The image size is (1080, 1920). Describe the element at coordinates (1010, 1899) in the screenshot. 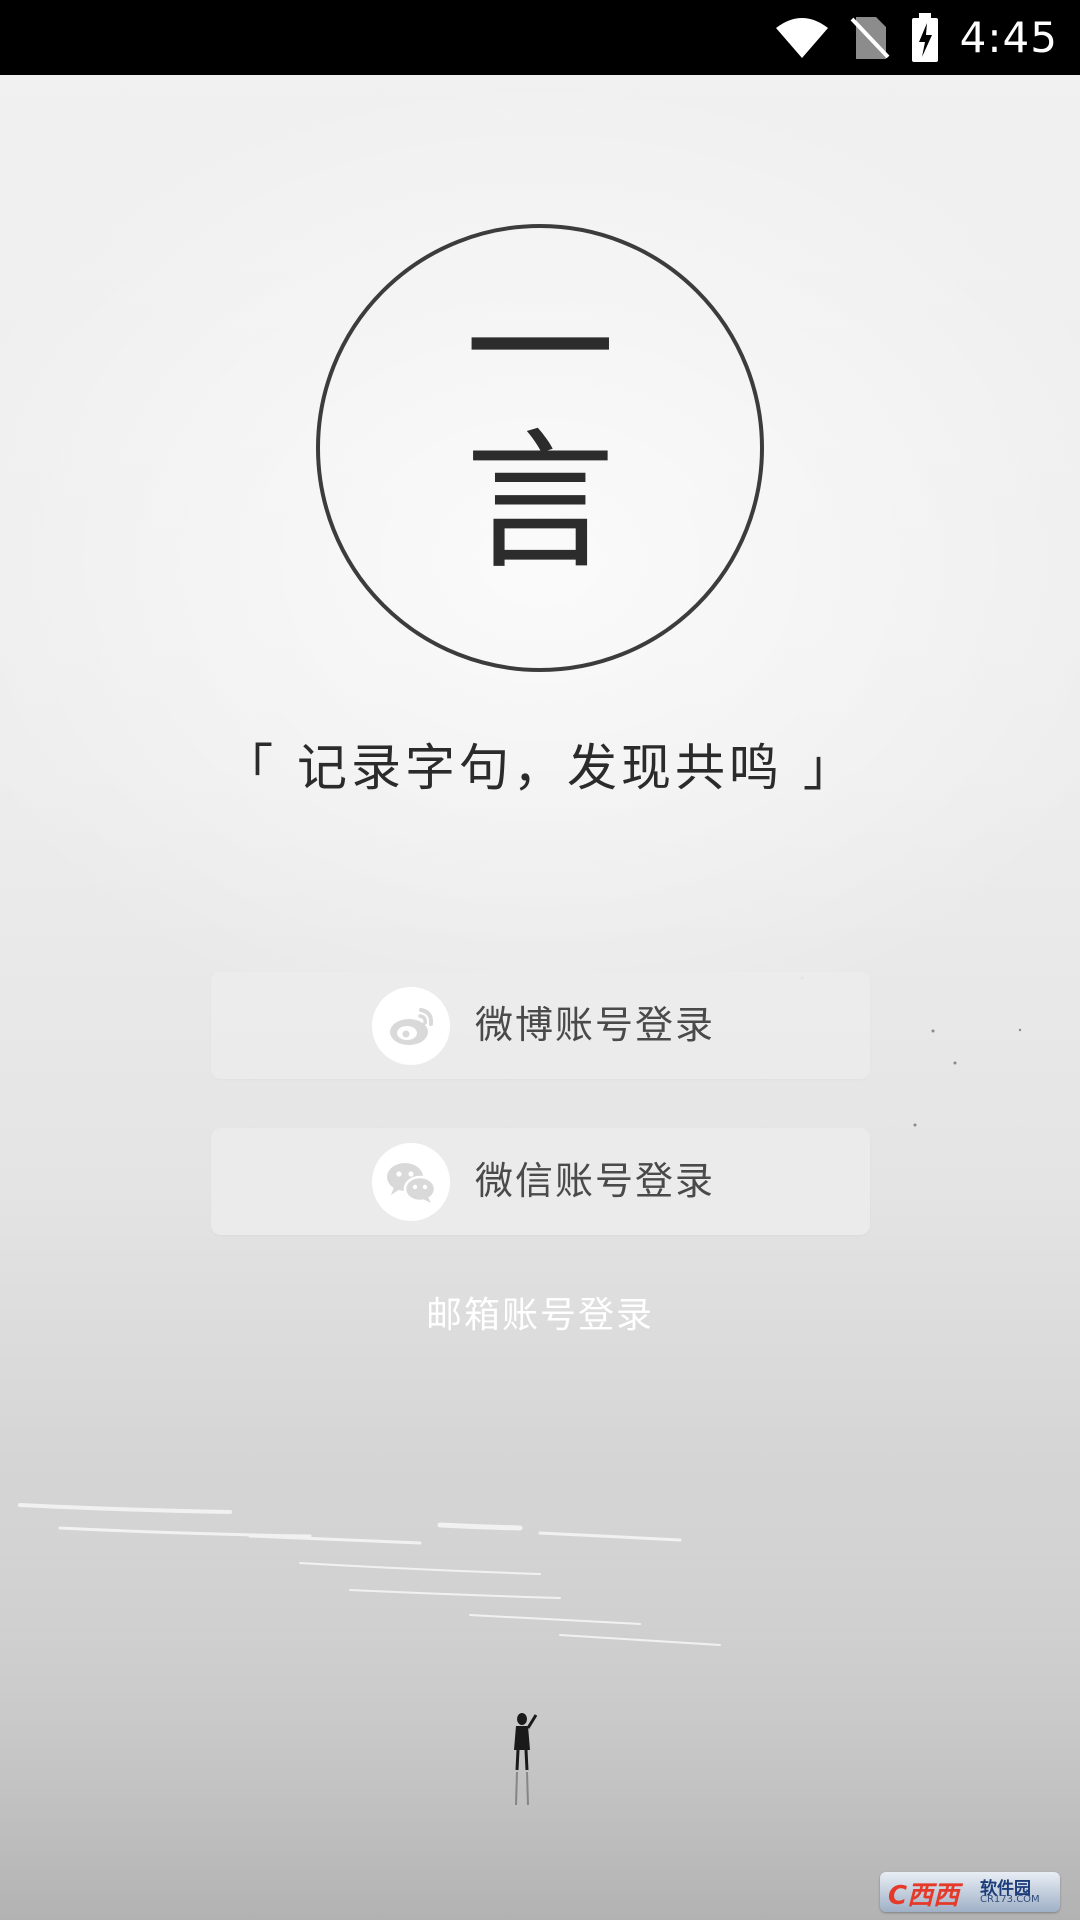

I see `watermark-sub: CR173.COM` at that location.